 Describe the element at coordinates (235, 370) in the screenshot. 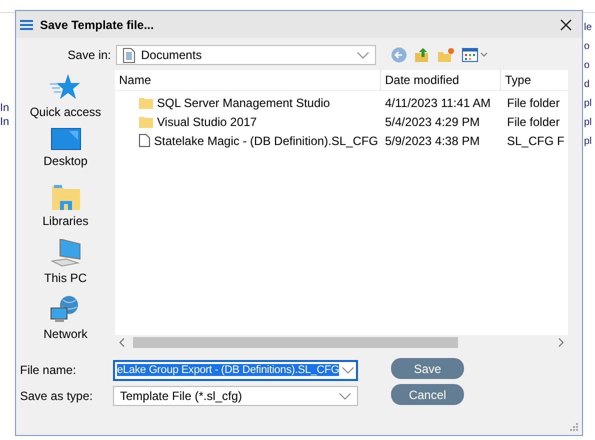

I see `file-name-field: eLake Group Export - (DB Definitions).SL_CFG` at that location.